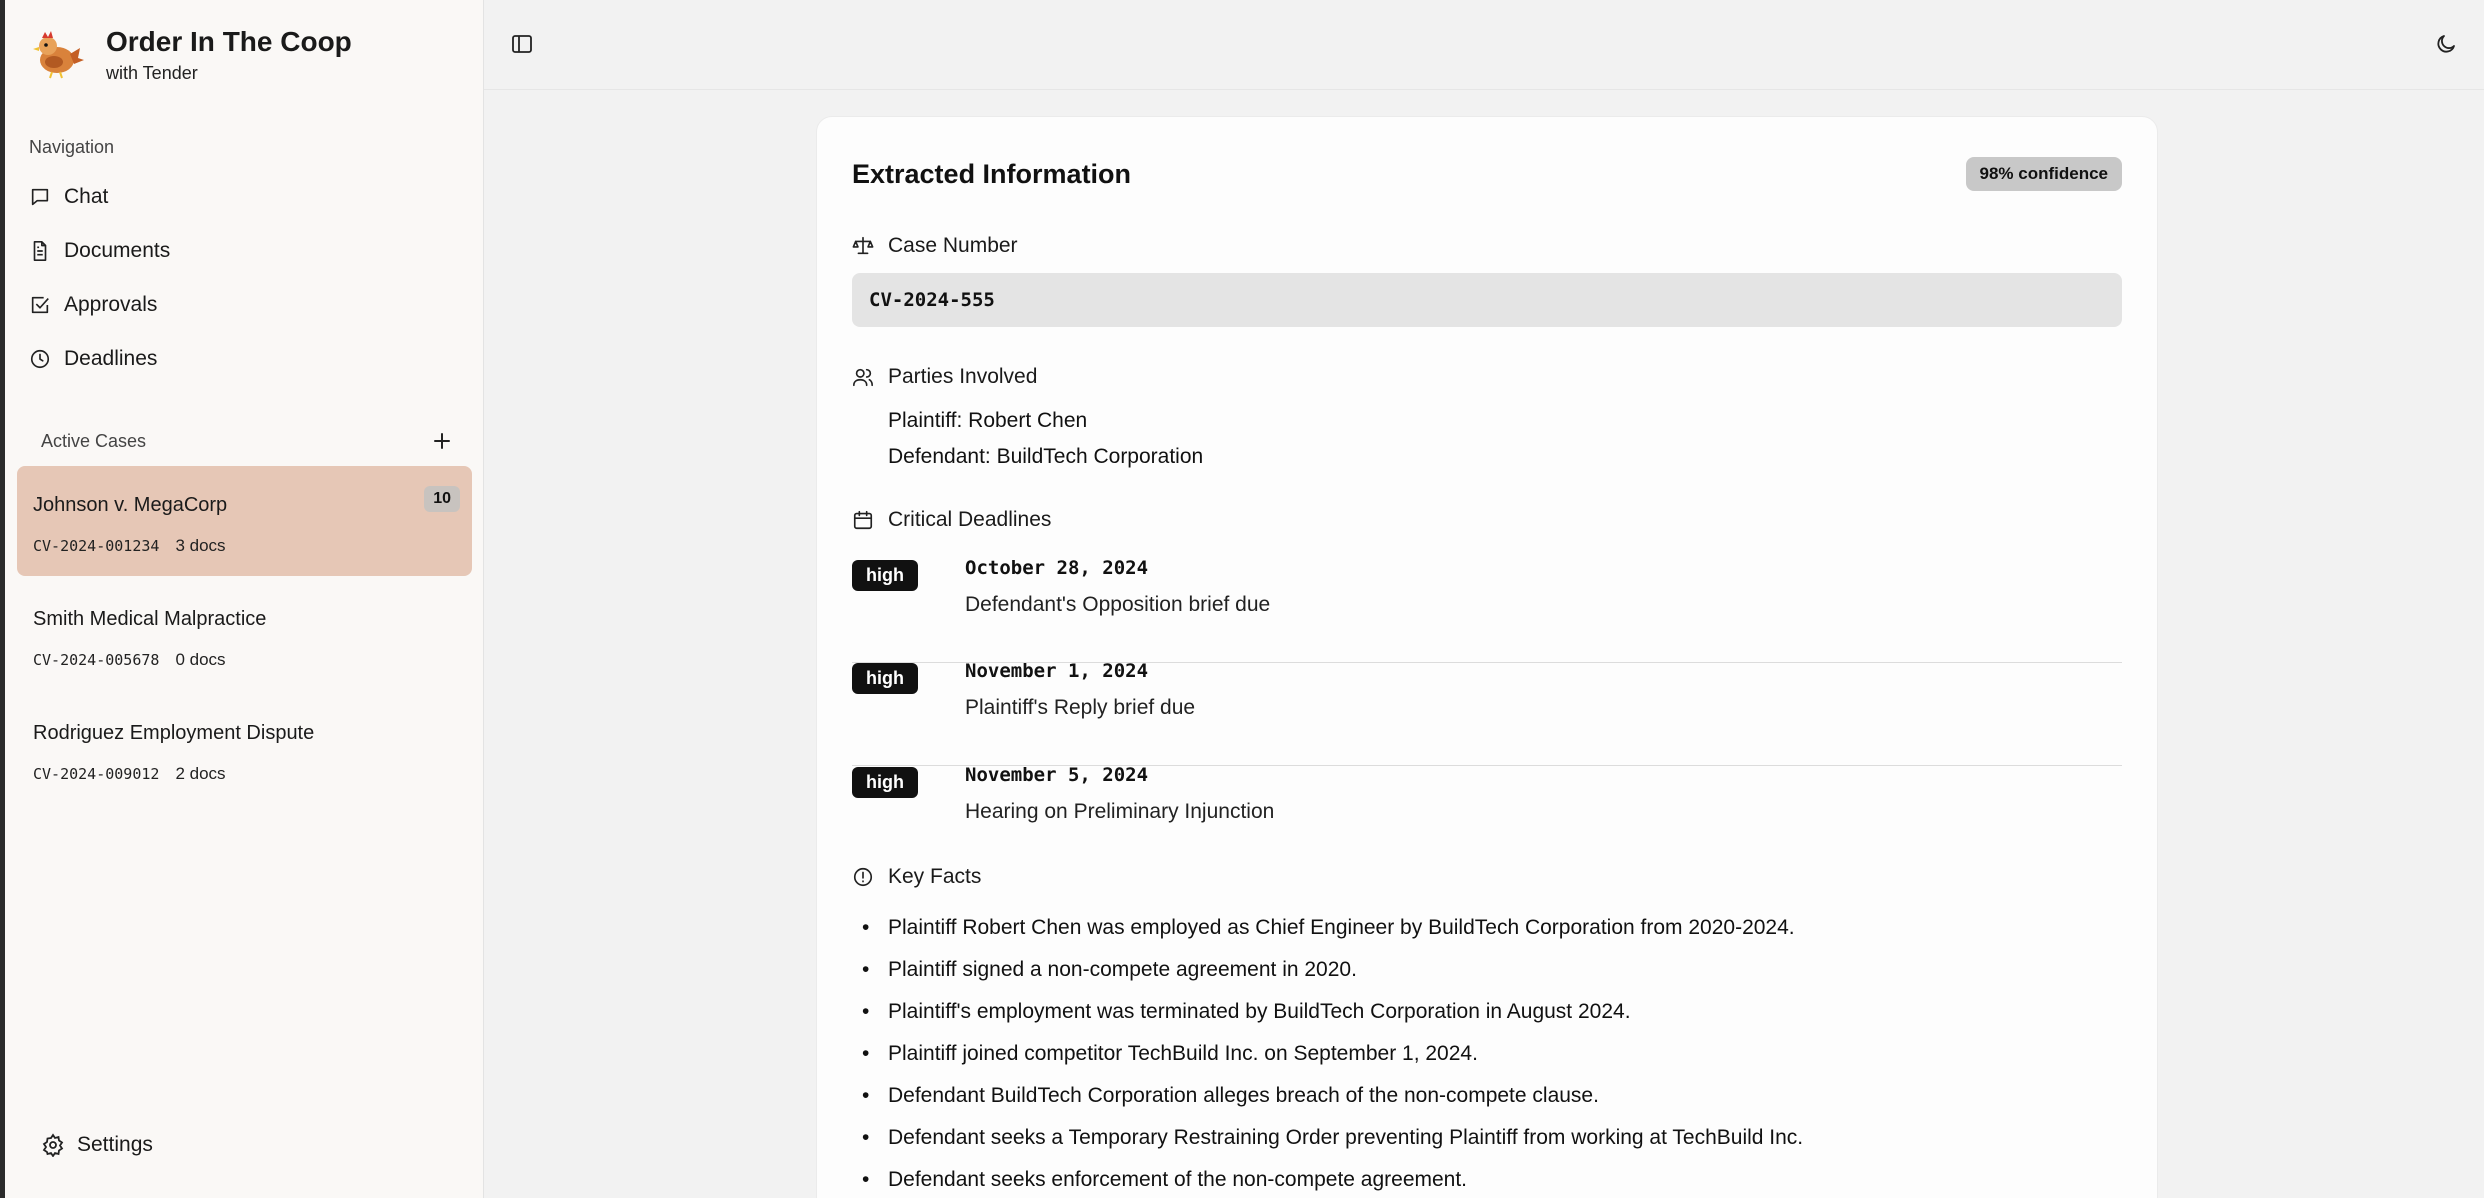 This screenshot has width=2484, height=1198. What do you see at coordinates (40, 305) in the screenshot?
I see `checkbox-icon` at bounding box center [40, 305].